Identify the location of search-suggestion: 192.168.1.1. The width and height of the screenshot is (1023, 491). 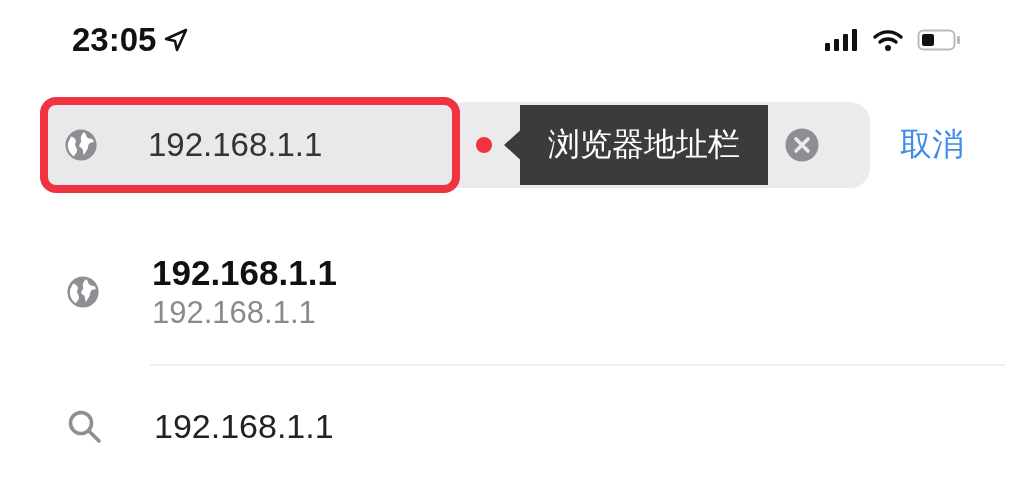
(244, 426).